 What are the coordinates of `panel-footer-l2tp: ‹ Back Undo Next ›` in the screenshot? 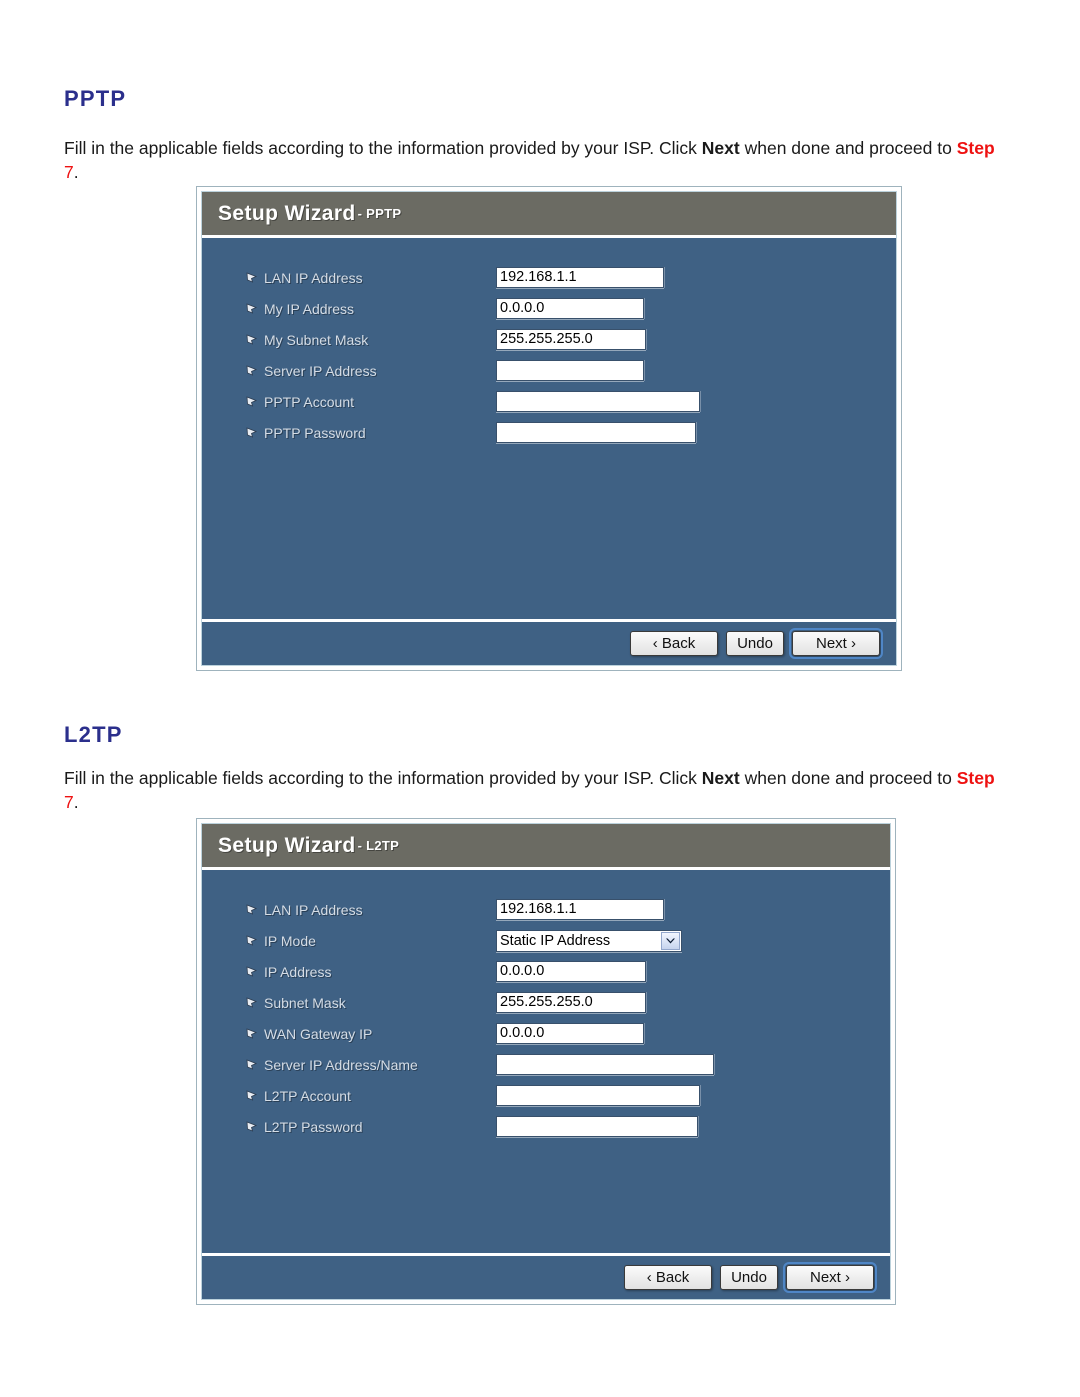 It's located at (546, 1276).